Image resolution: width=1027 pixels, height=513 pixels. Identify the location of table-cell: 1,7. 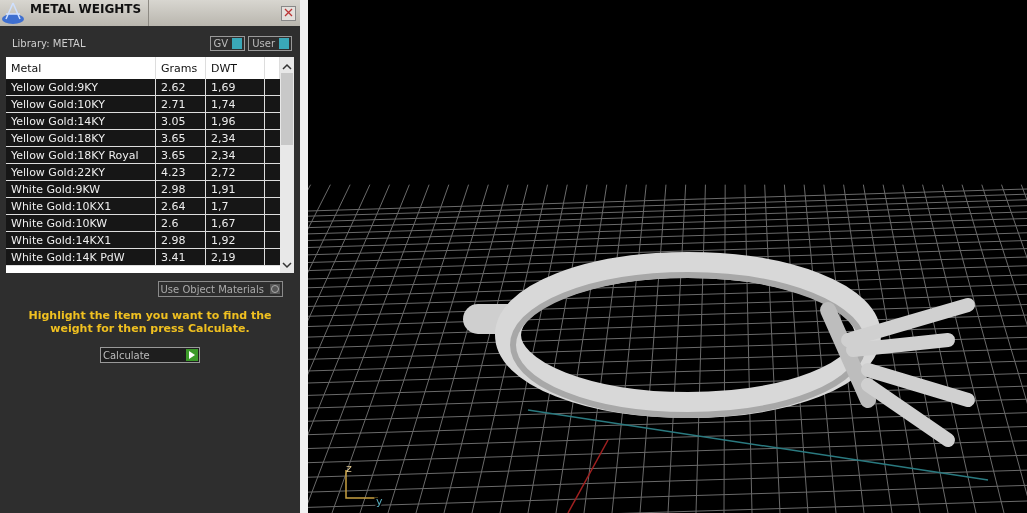
(235, 206).